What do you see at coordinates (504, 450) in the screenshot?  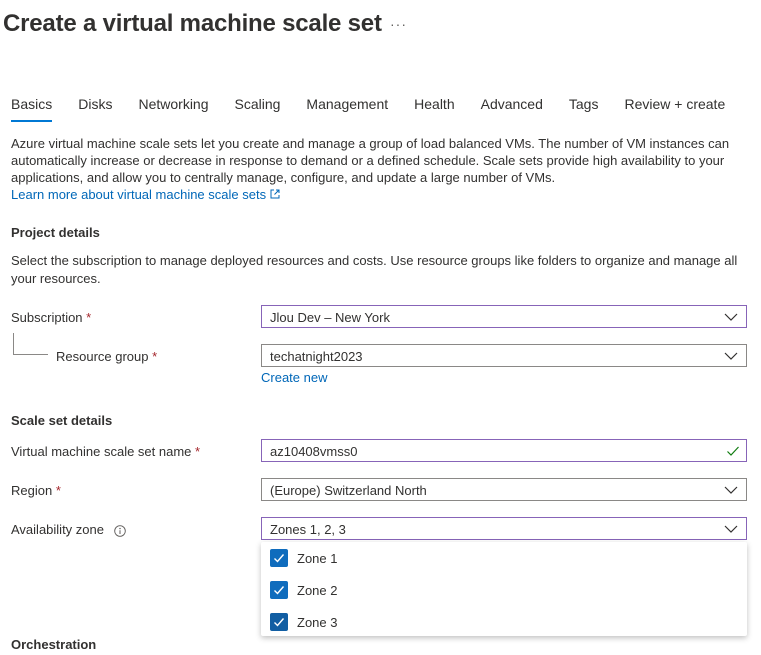 I see `vmss-name-input: az10408vmss0` at bounding box center [504, 450].